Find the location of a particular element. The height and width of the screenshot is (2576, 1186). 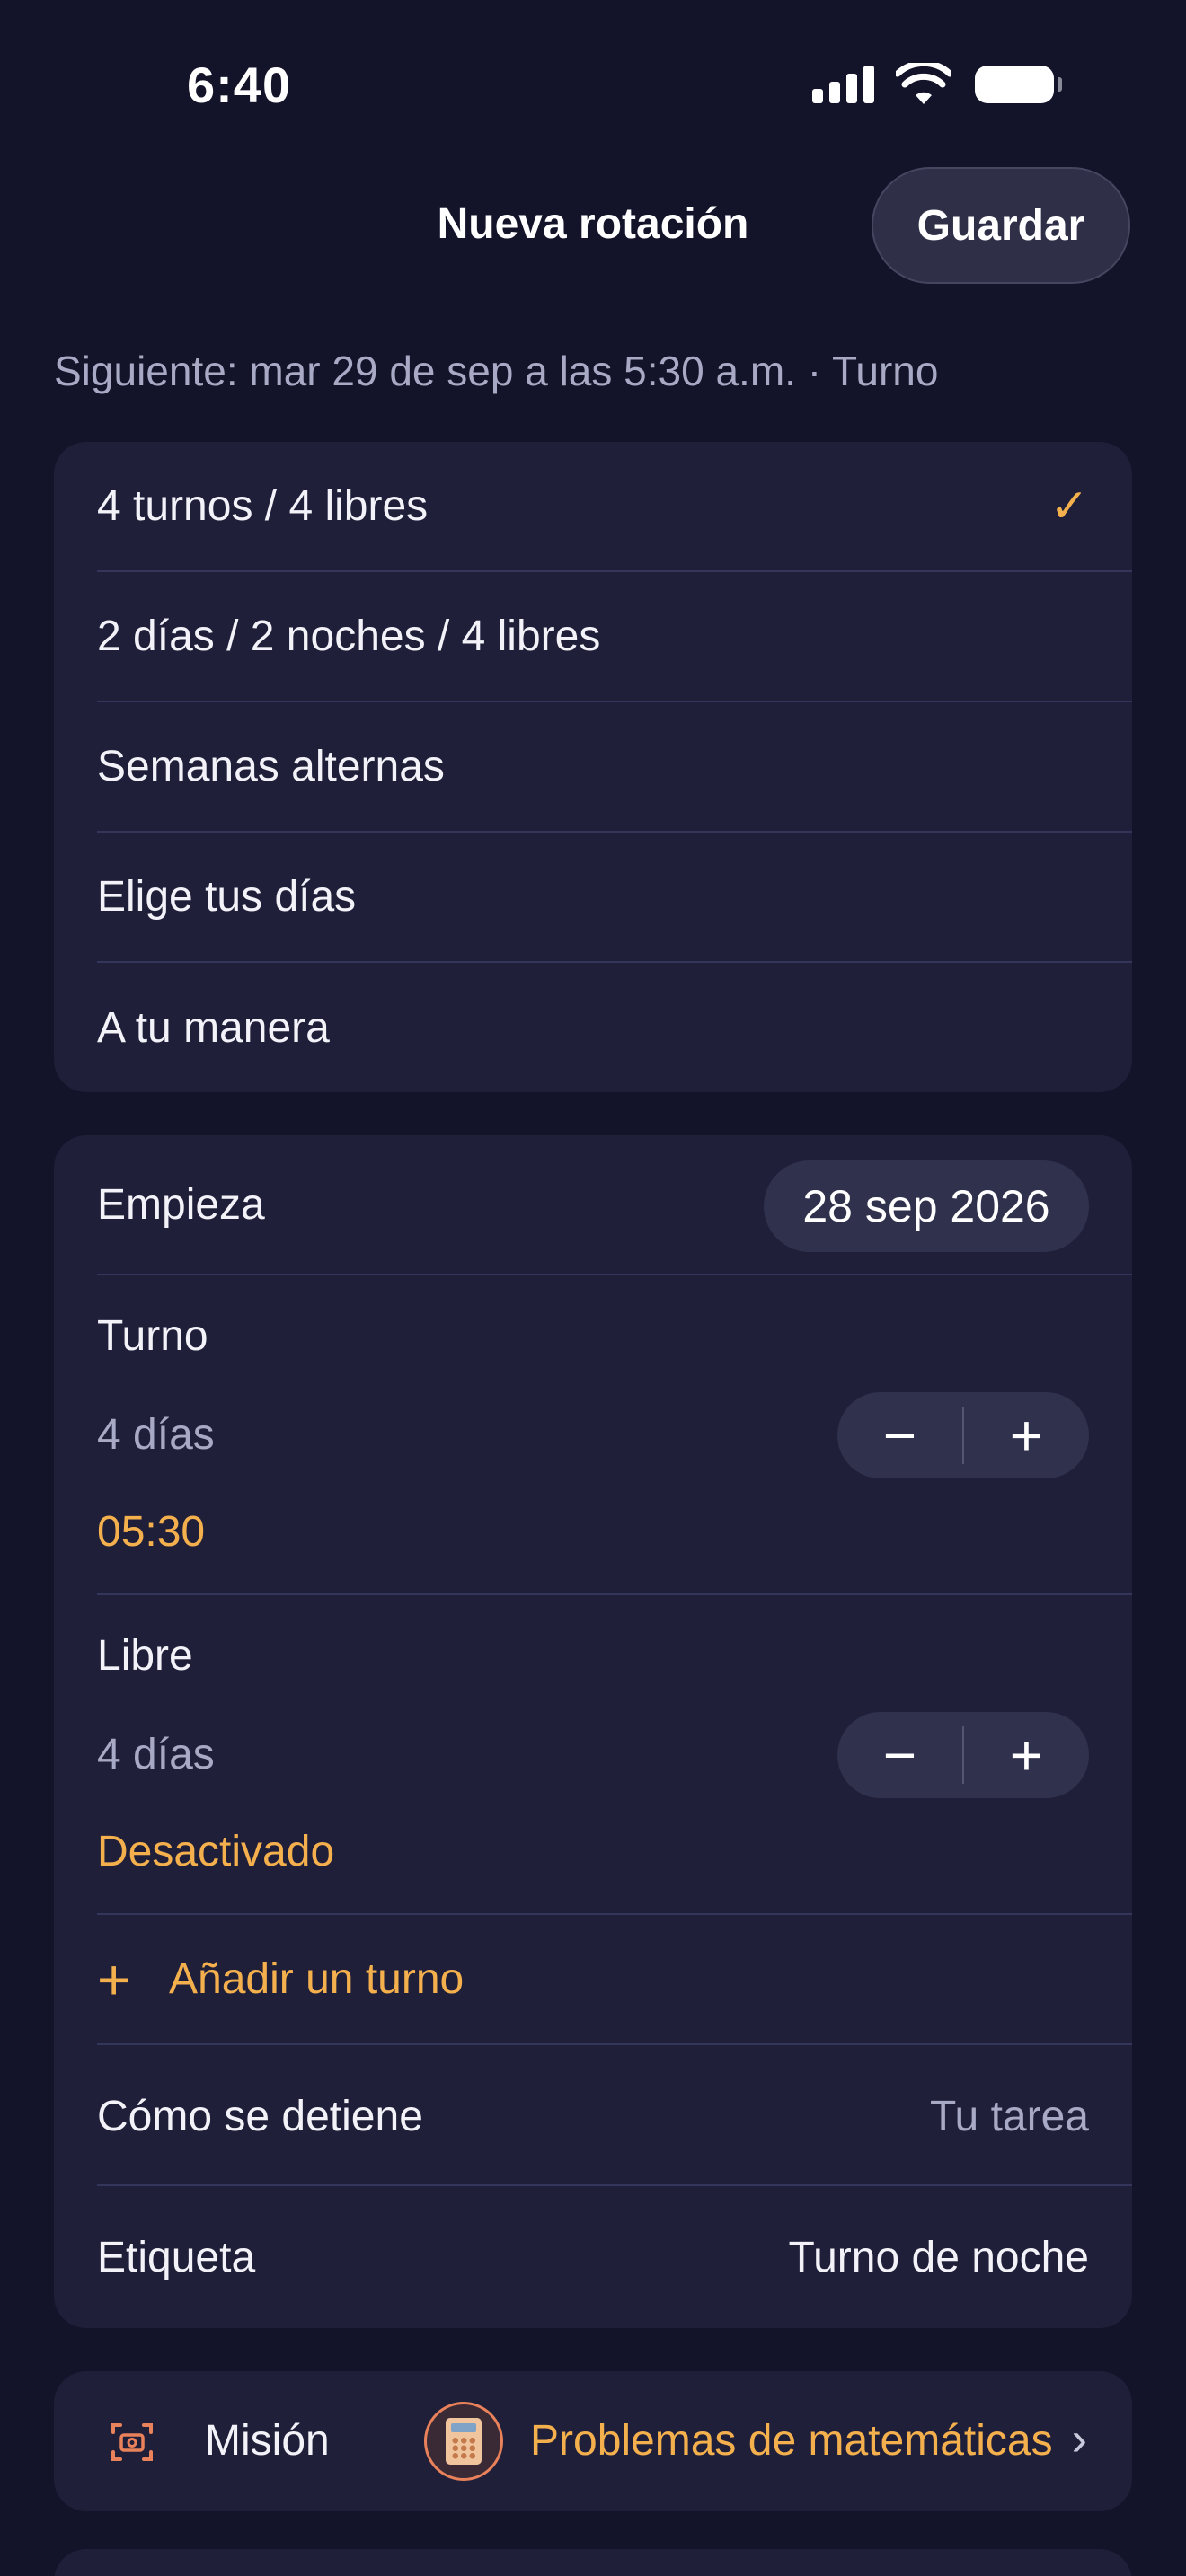

pattern-option-2-days-2-nights: 2 días / 2 noches / 4 libres is located at coordinates (614, 637).